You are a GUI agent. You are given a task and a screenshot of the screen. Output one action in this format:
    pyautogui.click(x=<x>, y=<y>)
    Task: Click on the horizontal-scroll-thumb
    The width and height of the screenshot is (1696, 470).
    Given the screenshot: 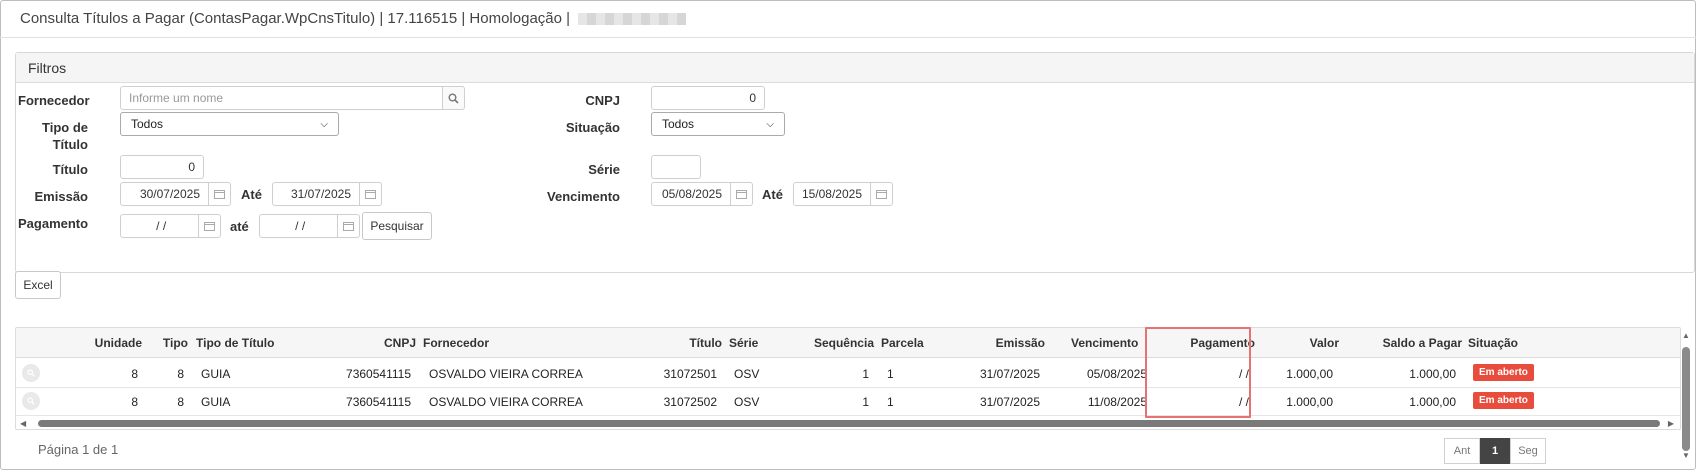 What is the action you would take?
    pyautogui.click(x=849, y=423)
    